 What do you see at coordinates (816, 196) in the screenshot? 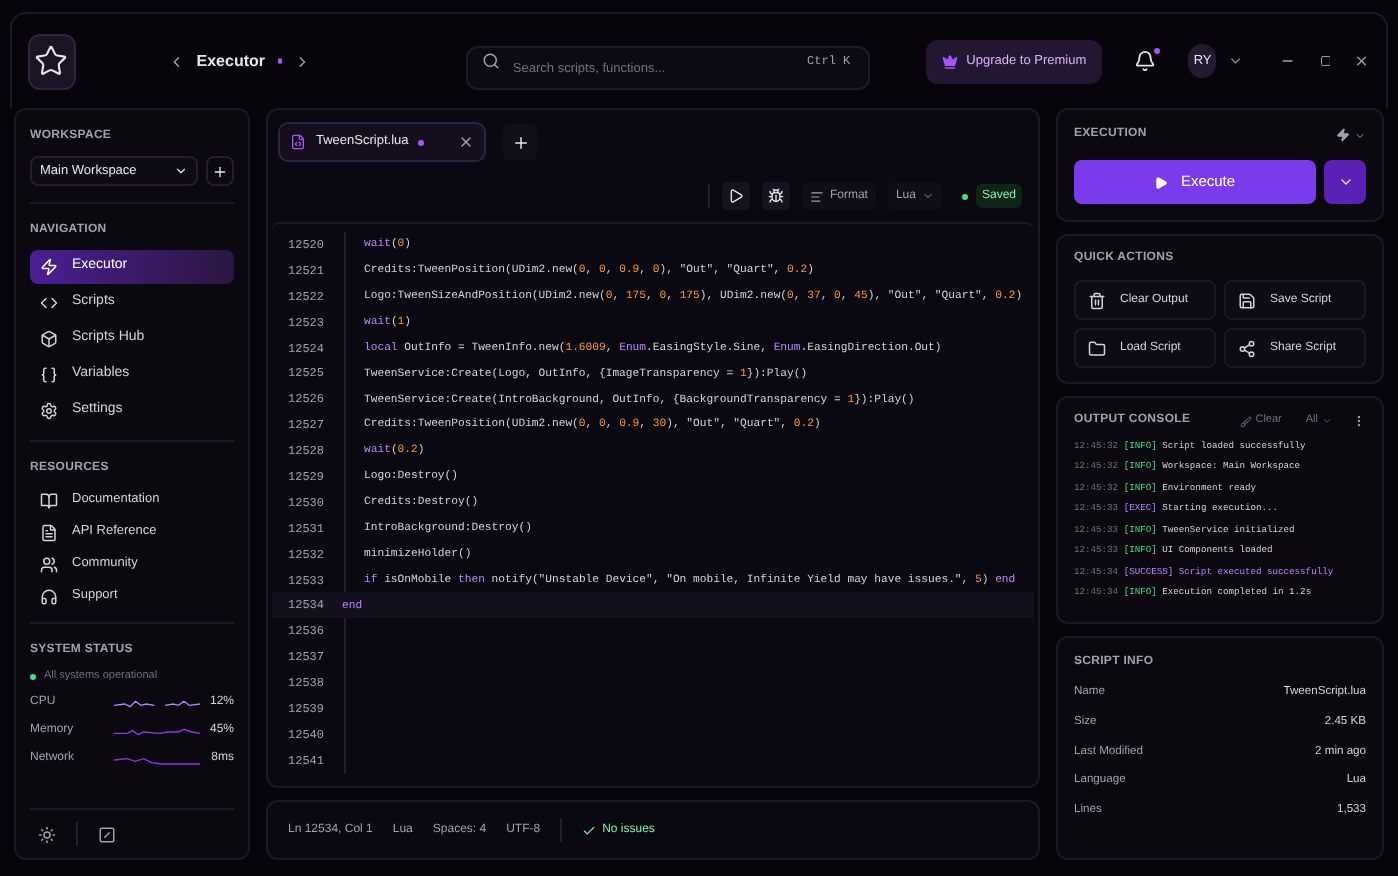
I see `format-icon` at bounding box center [816, 196].